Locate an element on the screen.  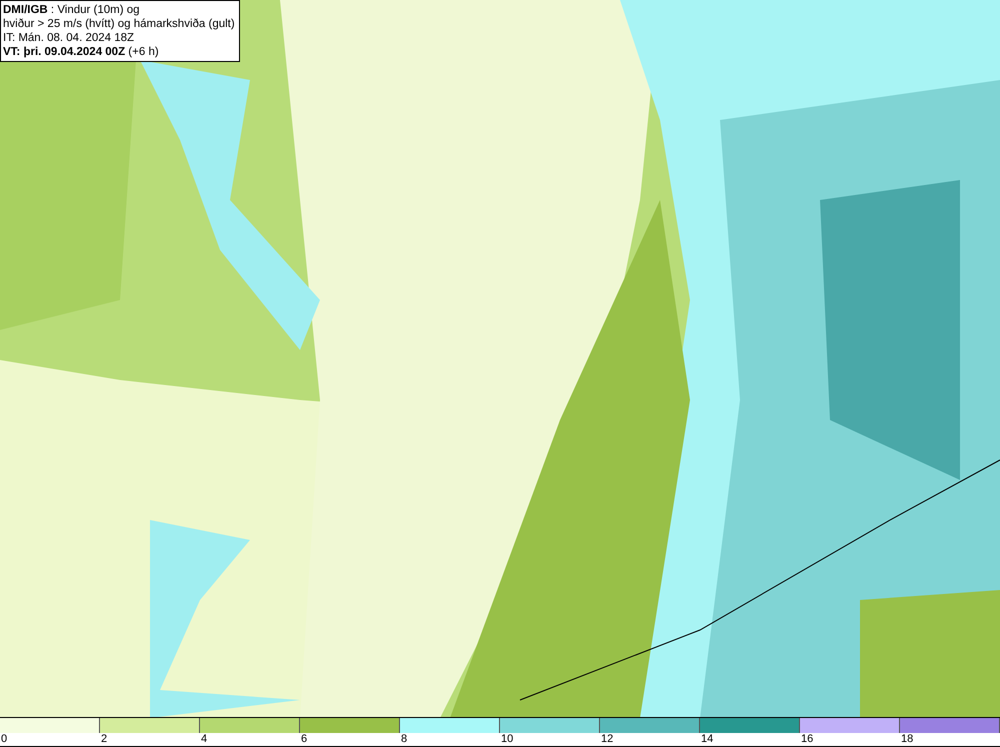
legend-label: 4 is located at coordinates (204, 739).